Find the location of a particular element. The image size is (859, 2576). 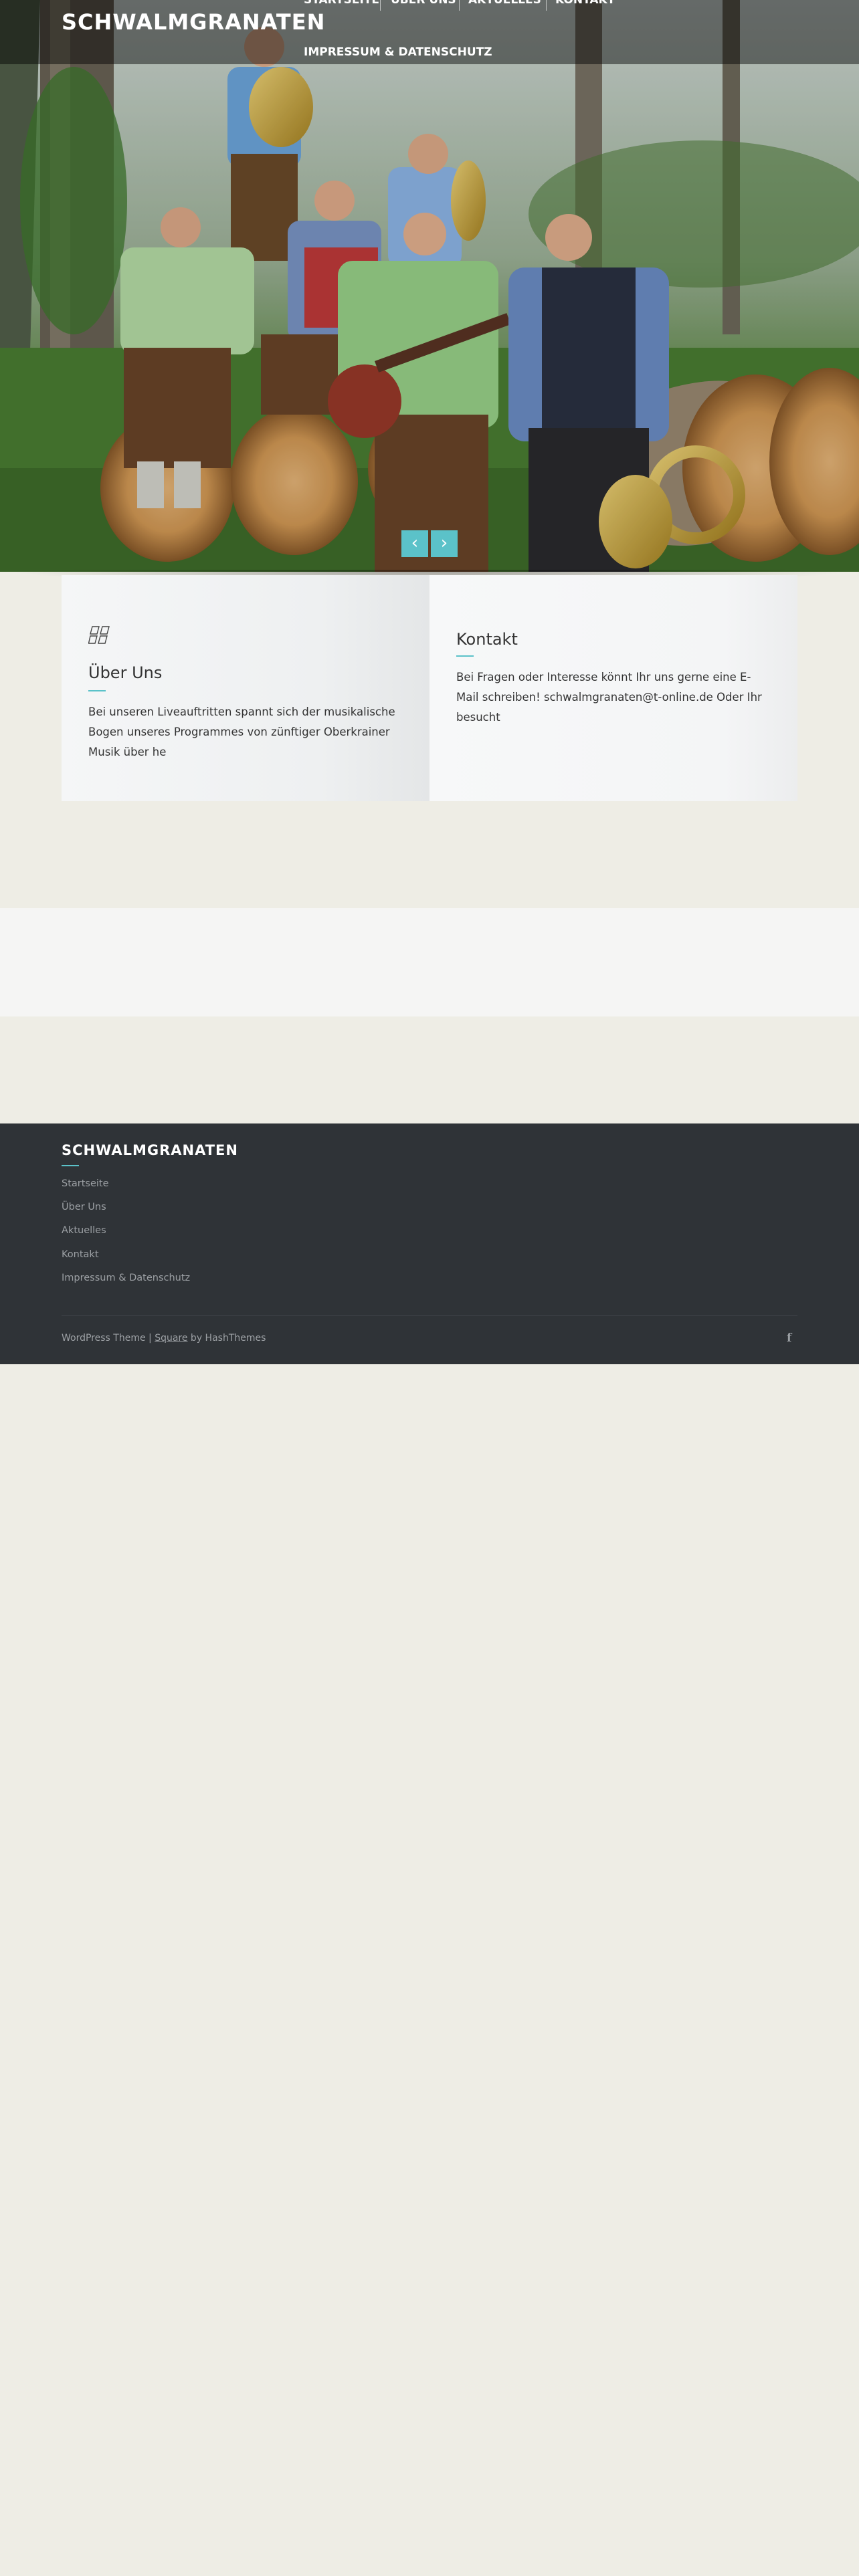

footer-link-aktuelles: Aktuelles is located at coordinates (84, 1231).